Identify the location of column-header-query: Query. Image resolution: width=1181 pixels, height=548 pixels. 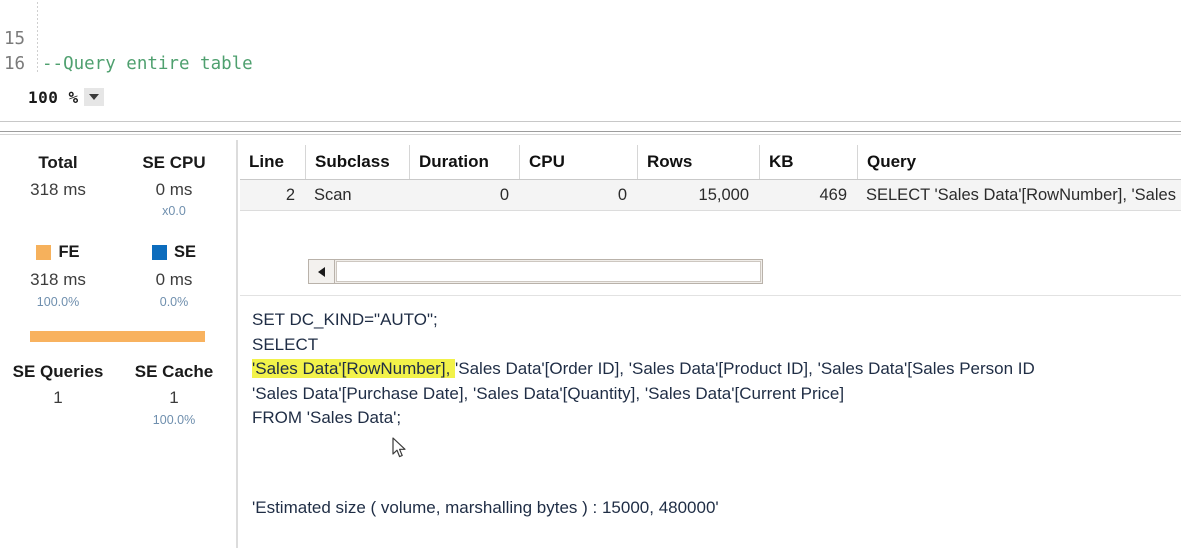
(1019, 162).